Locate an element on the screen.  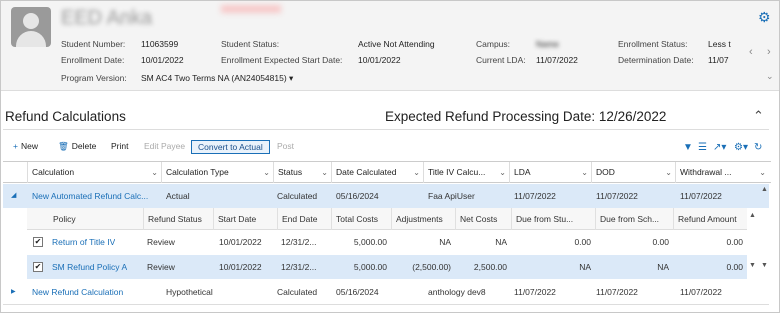
program-version-label: Program Version: is located at coordinates (94, 78).